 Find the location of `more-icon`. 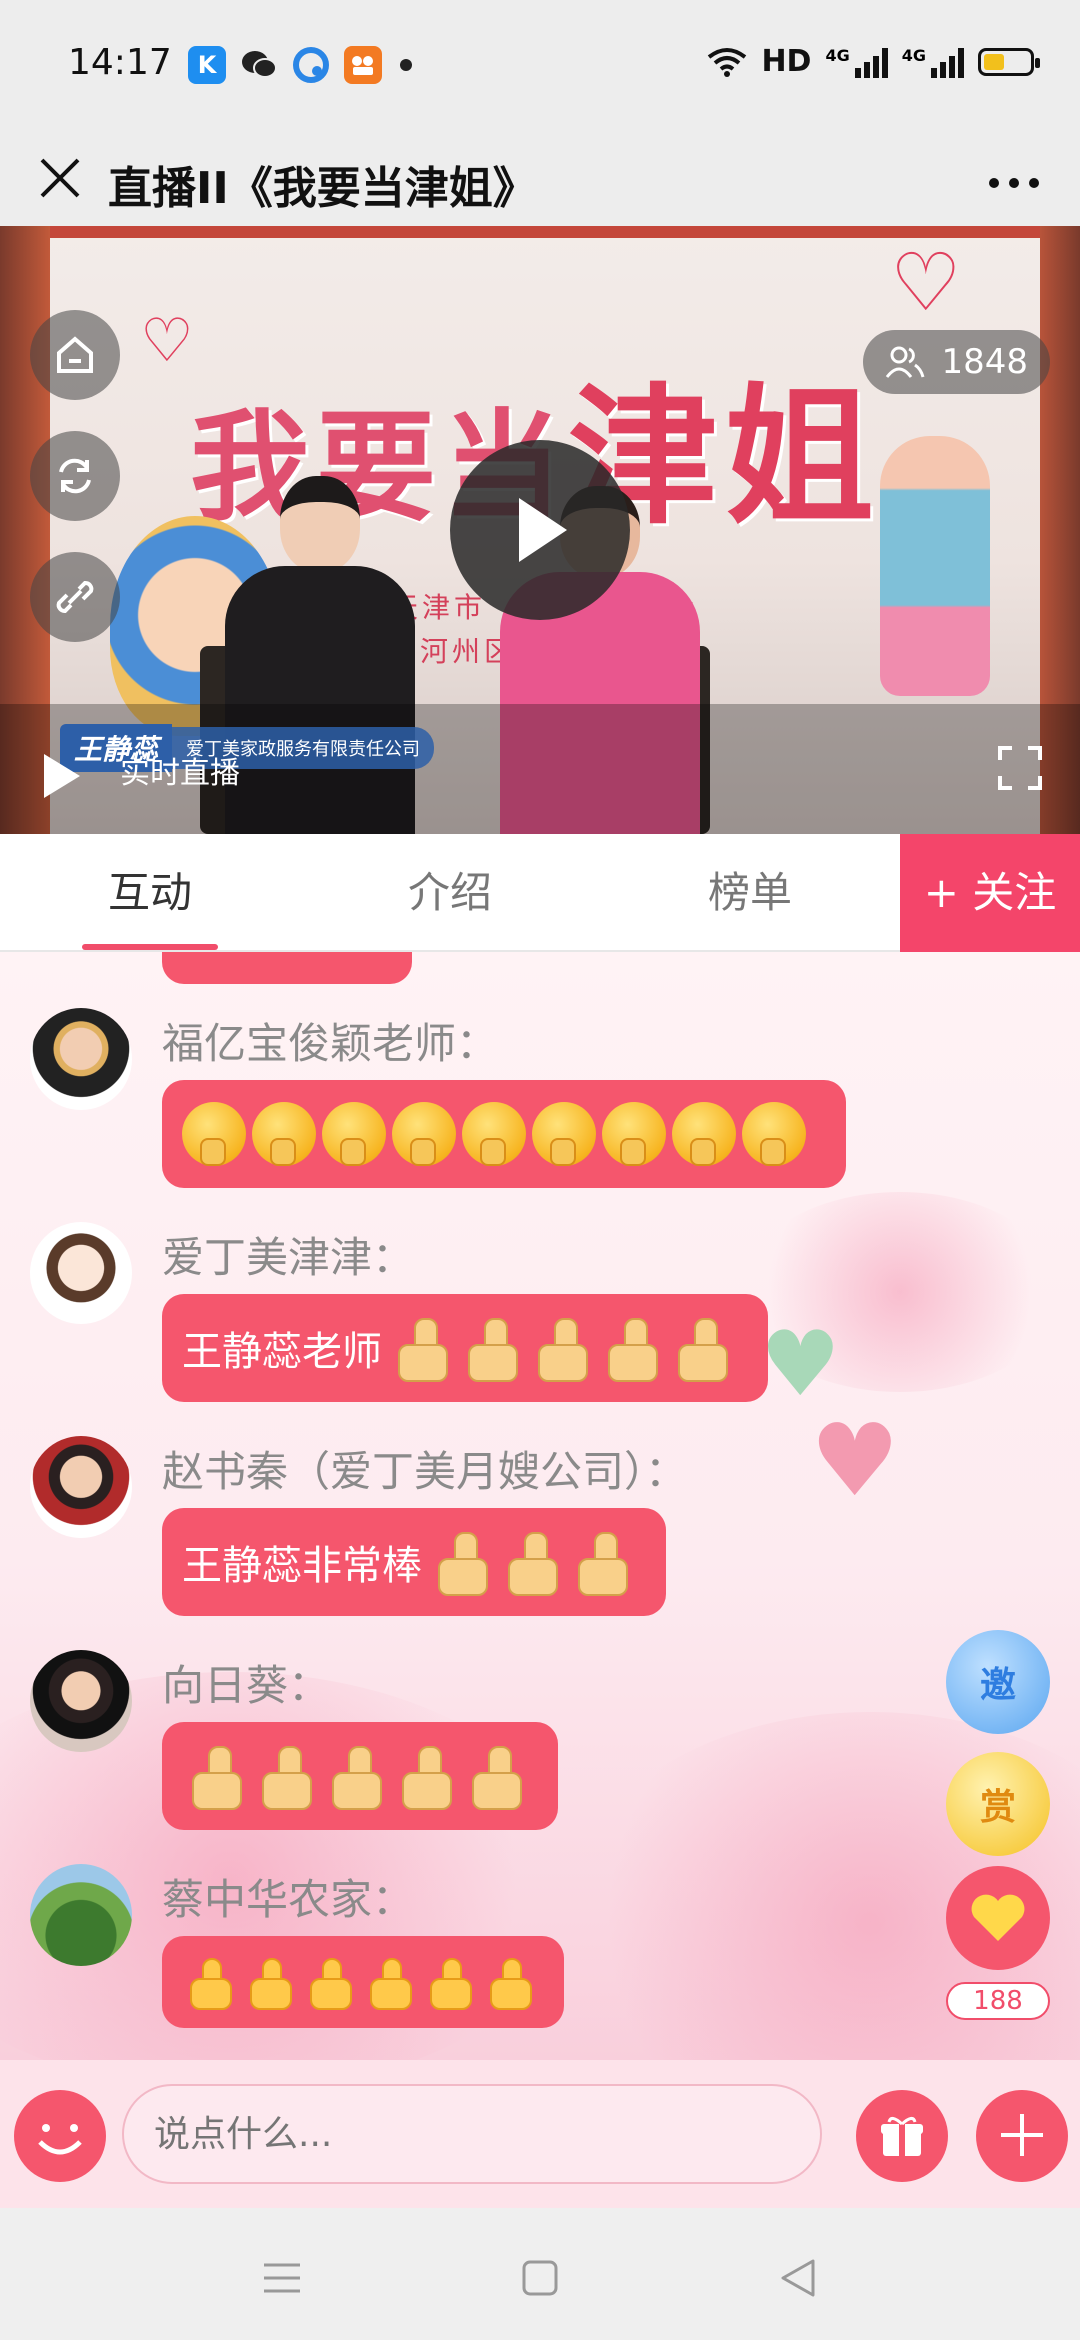

more-icon is located at coordinates (1014, 183).